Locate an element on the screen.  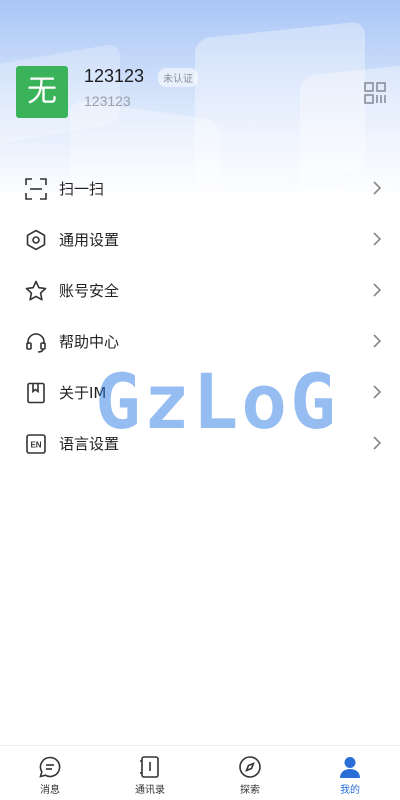
tab-label: 探索 is located at coordinates (250, 790).